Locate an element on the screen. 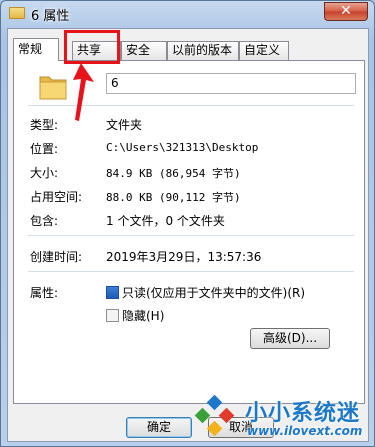  hidden-checkbox-label: 隐藏(H) is located at coordinates (143, 315).